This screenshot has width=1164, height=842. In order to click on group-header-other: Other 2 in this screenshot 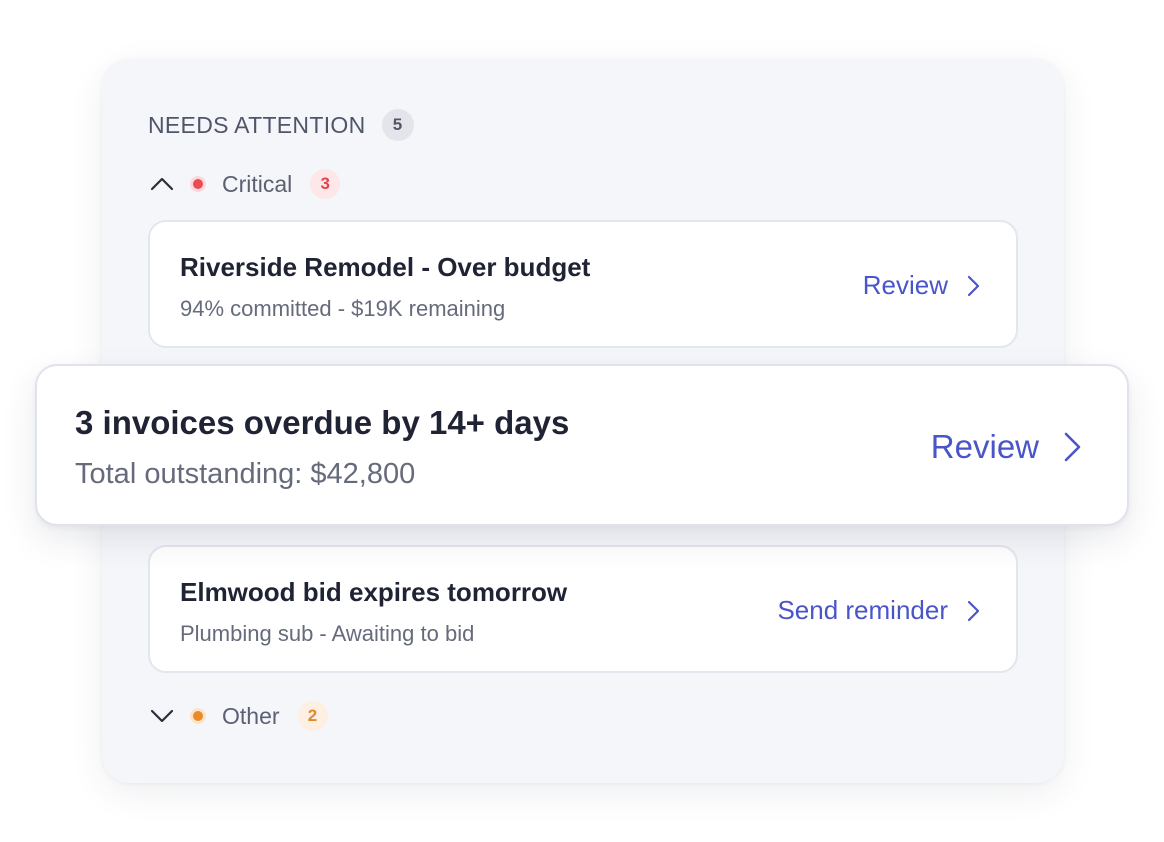, I will do `click(239, 716)`.